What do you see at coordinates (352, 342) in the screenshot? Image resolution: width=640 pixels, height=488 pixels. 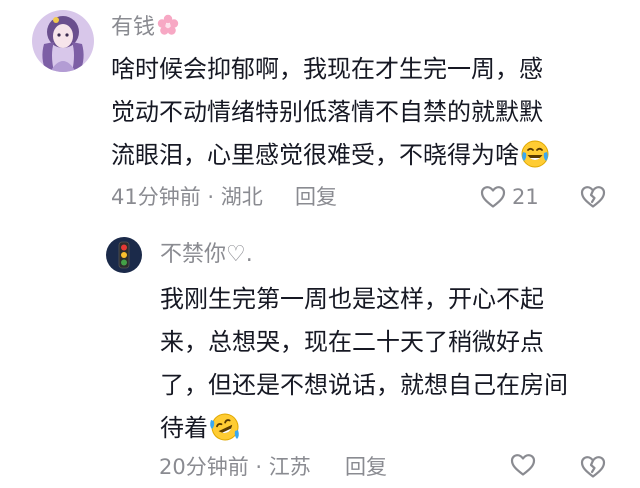 I see `comment-text-line: 来，总想哭，现在二十天了稍微好点` at bounding box center [352, 342].